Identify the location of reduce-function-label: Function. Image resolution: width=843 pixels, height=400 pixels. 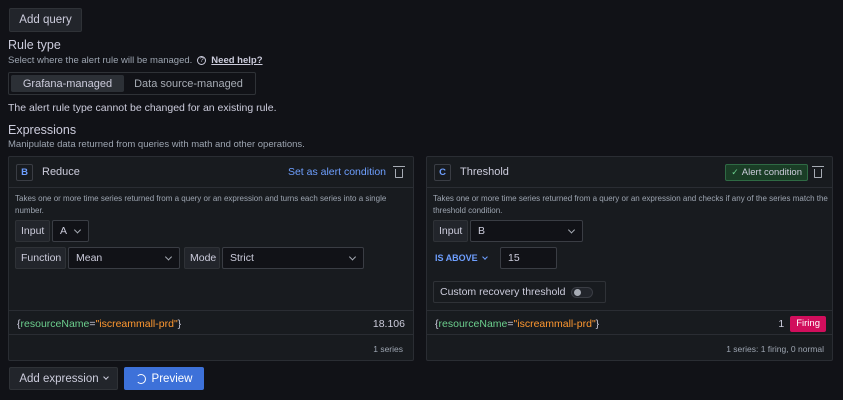
(40, 258).